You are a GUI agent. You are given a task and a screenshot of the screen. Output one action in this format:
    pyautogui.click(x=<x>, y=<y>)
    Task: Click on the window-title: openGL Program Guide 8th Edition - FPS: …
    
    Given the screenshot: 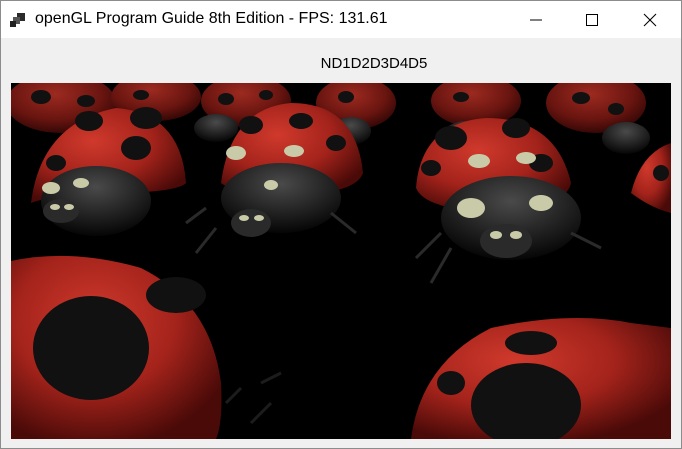 What is the action you would take?
    pyautogui.click(x=211, y=18)
    